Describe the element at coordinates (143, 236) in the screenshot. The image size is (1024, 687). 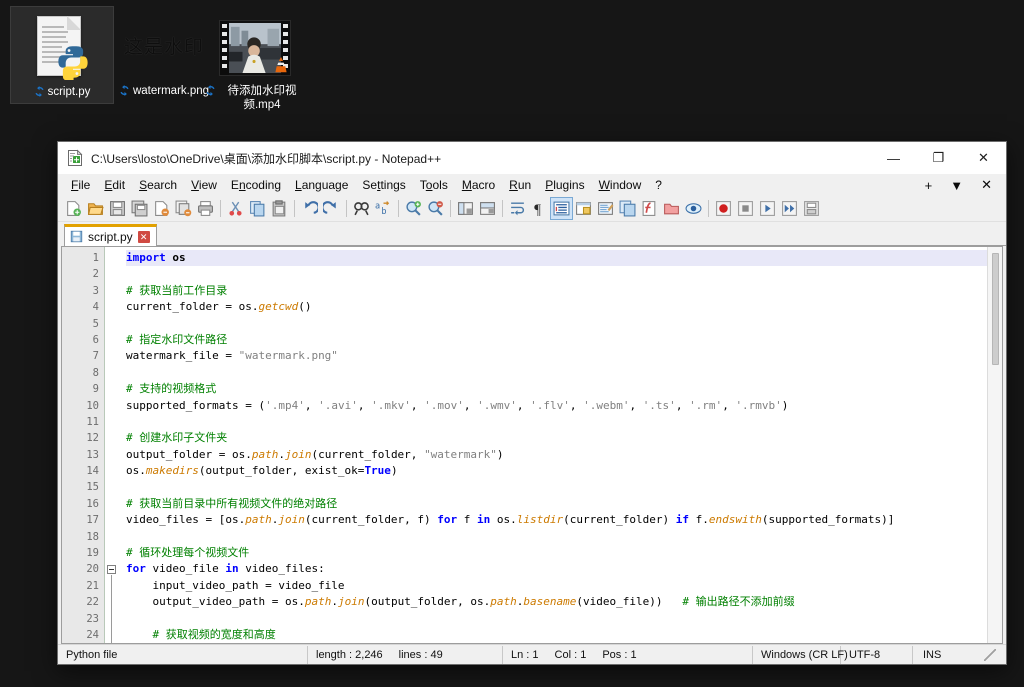
I see `tab-close-icon: ✕` at that location.